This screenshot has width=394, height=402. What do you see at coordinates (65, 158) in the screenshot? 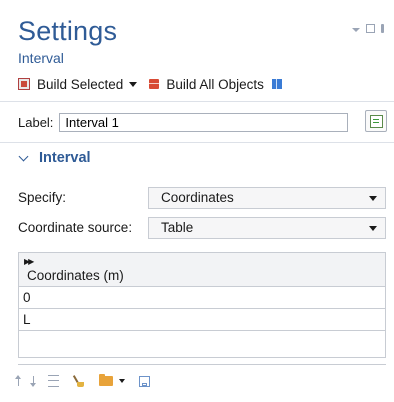
I see `section-title: Interval` at bounding box center [65, 158].